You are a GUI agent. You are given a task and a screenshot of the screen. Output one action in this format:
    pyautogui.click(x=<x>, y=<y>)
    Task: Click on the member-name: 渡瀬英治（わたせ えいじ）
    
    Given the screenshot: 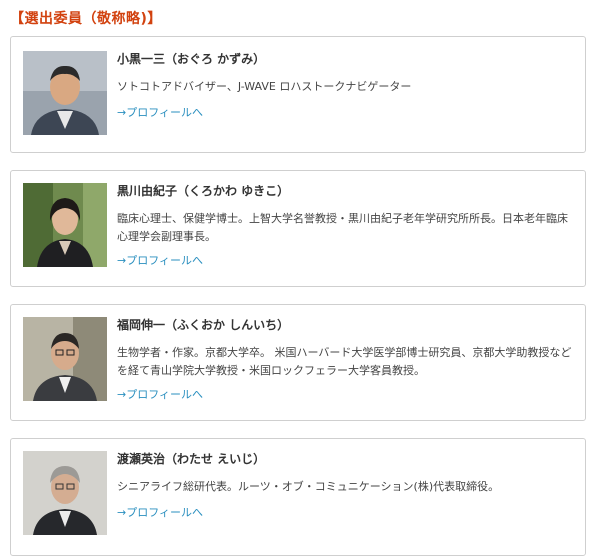 What is the action you would take?
    pyautogui.click(x=191, y=459)
    